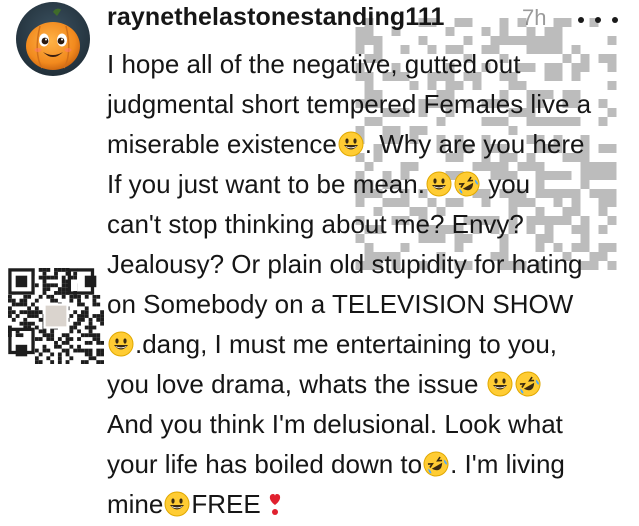 Image resolution: width=639 pixels, height=526 pixels. Describe the element at coordinates (507, 464) in the screenshot. I see `comment-line-text: . I'm living` at that location.